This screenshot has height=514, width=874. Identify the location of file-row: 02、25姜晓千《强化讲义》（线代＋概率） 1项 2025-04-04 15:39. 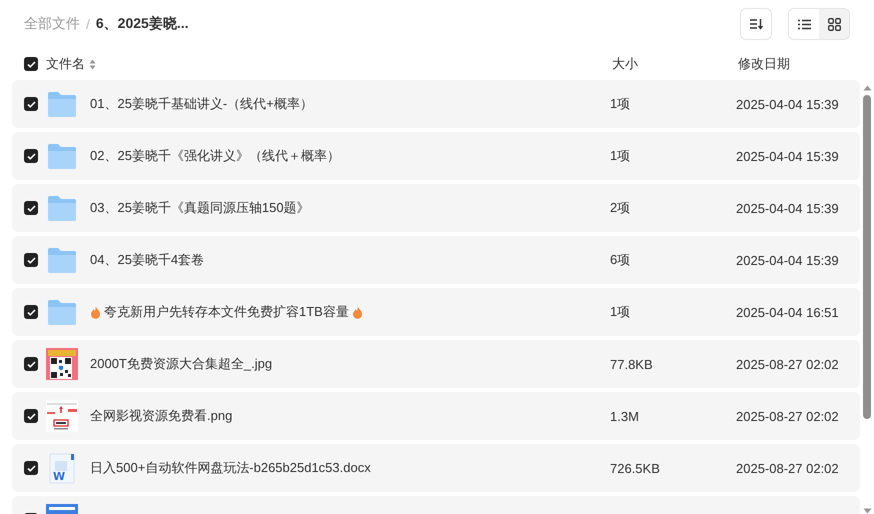
(436, 156).